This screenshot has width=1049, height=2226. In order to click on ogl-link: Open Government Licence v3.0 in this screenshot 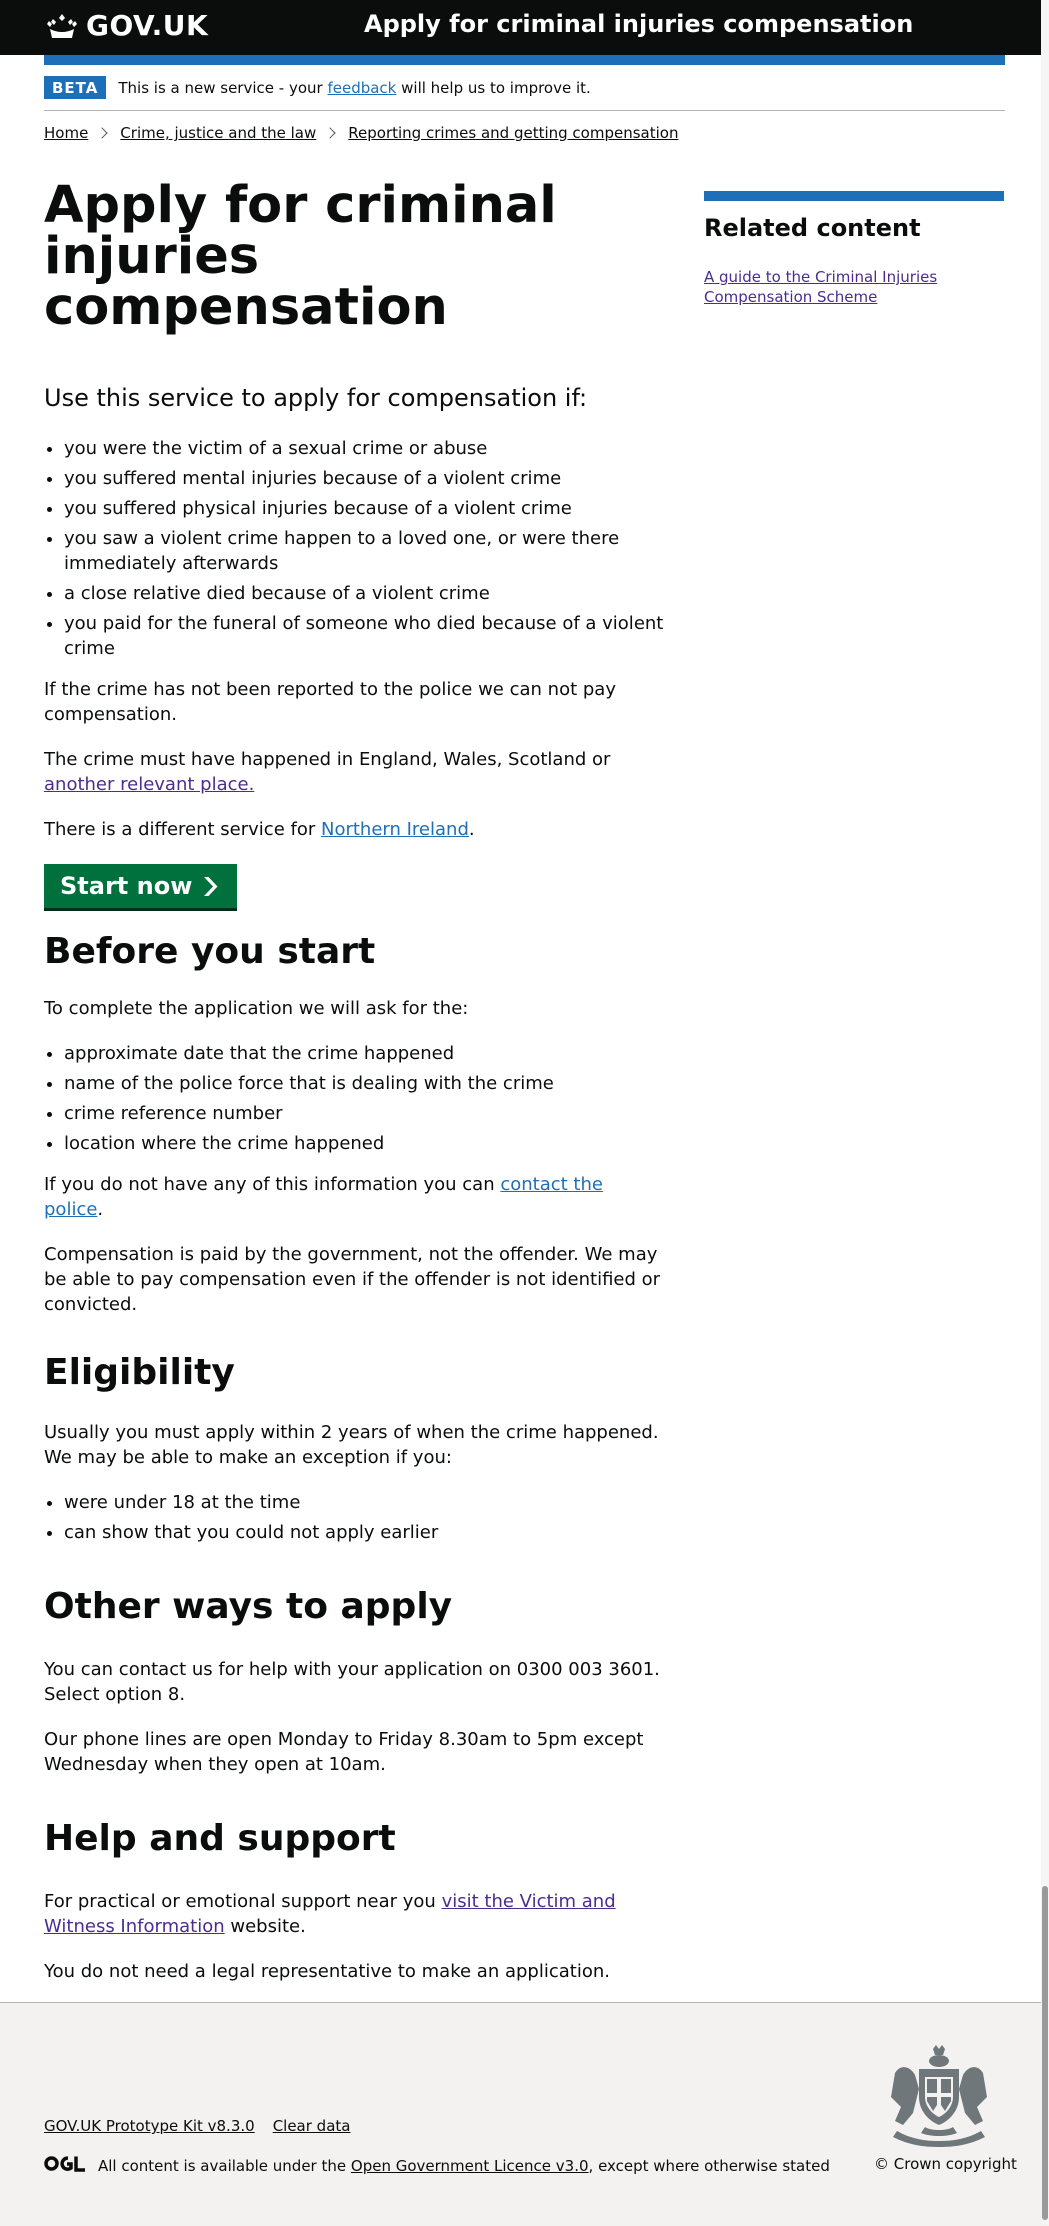, I will do `click(470, 2166)`.